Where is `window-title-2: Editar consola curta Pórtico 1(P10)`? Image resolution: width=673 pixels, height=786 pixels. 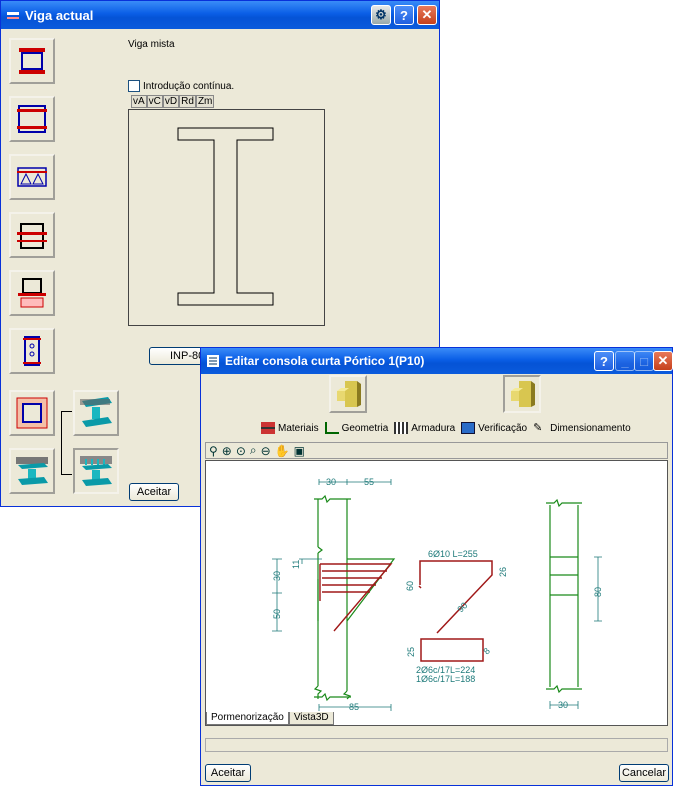 window-title-2: Editar consola curta Pórtico 1(P10) is located at coordinates (325, 361).